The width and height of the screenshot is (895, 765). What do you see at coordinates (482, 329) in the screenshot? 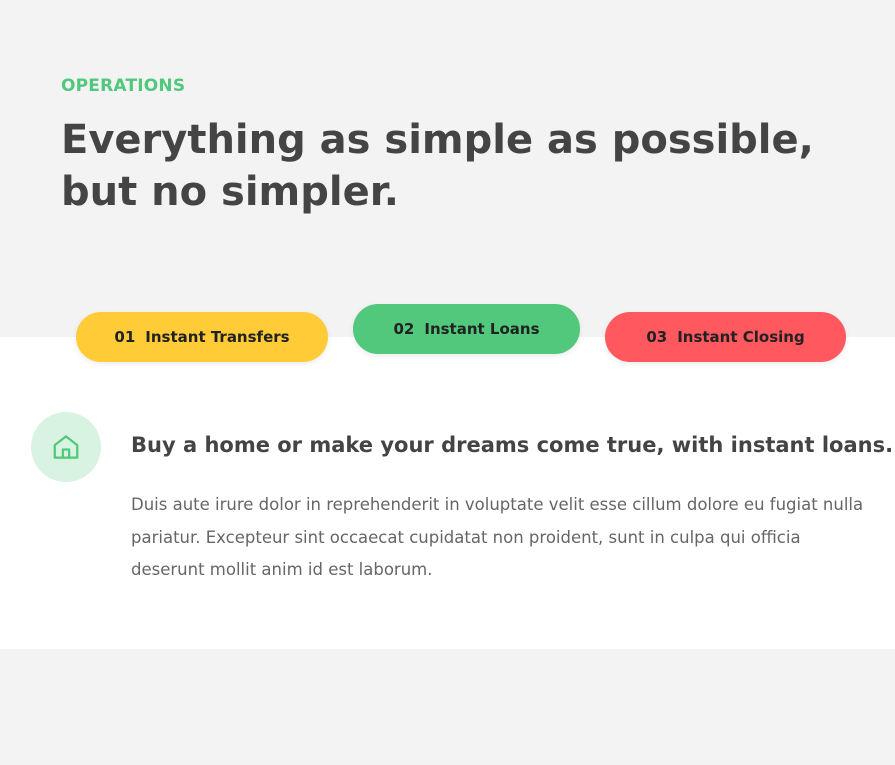
I see `tab-label: Instant Loans` at bounding box center [482, 329].